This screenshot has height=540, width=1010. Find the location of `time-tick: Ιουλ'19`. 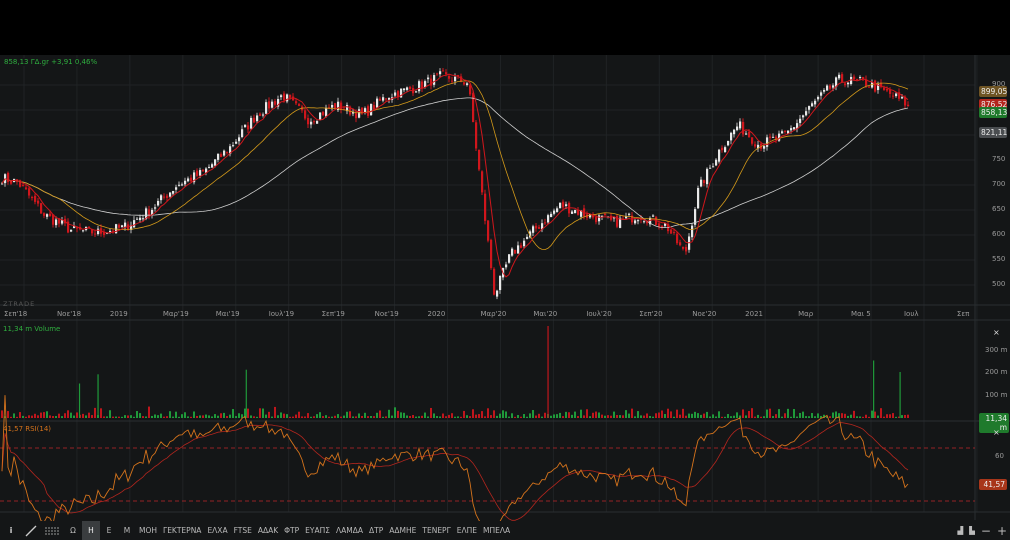

time-tick: Ιουλ'19 is located at coordinates (281, 314).